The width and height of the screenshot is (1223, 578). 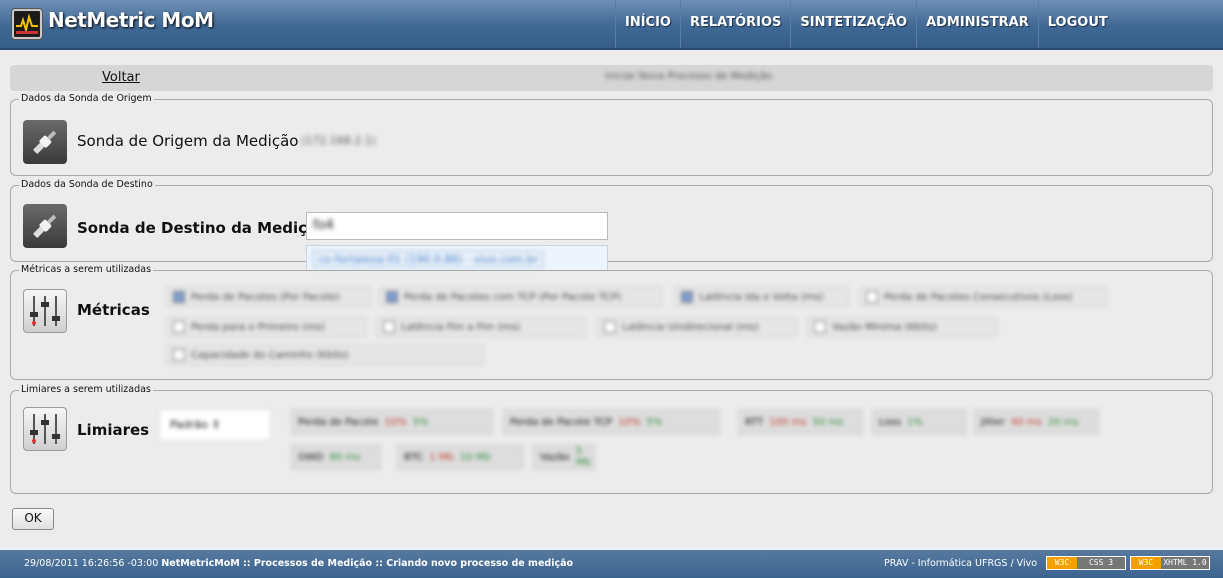 What do you see at coordinates (461, 327) in the screenshot?
I see `metric-label: Latência Fim a Fim (ms)` at bounding box center [461, 327].